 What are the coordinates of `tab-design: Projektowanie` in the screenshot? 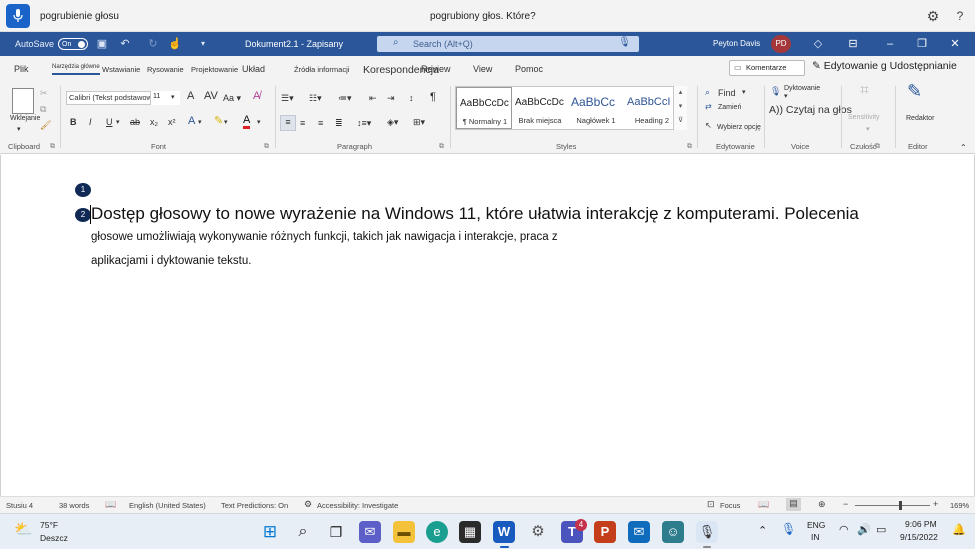 It's located at (214, 69).